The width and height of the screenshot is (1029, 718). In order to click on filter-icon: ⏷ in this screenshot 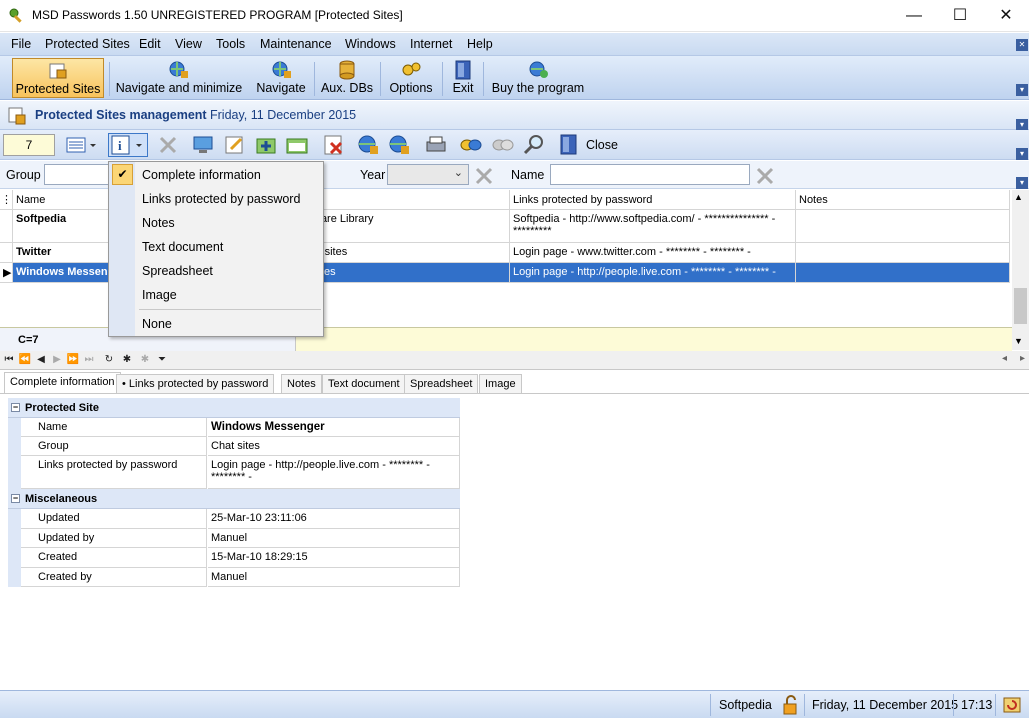, I will do `click(162, 360)`.